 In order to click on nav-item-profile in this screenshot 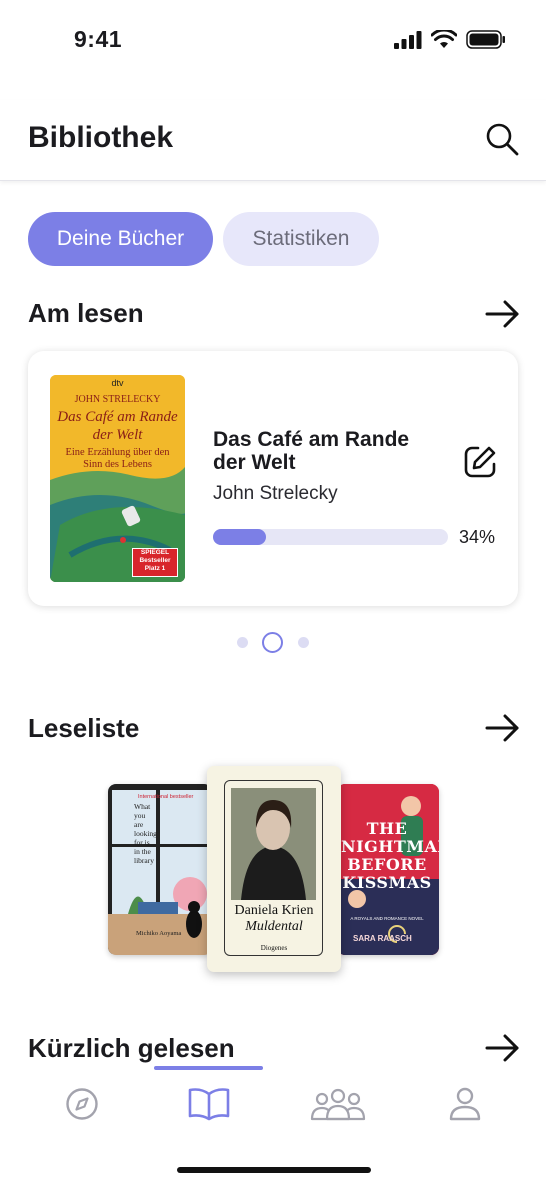, I will do `click(465, 1104)`.